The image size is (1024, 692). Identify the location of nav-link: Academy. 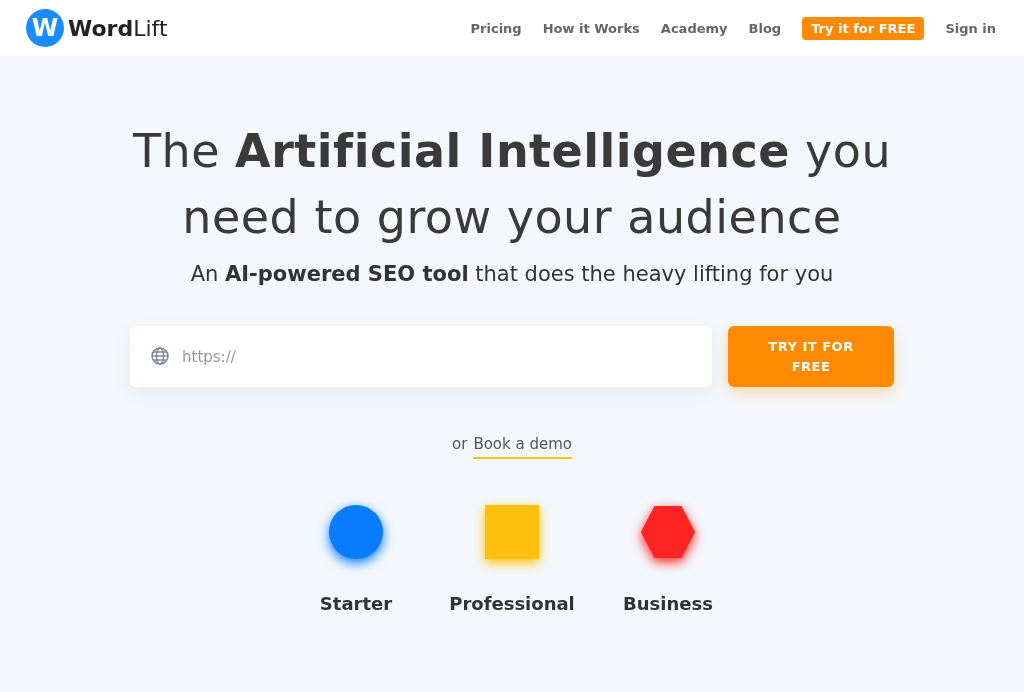
(694, 28).